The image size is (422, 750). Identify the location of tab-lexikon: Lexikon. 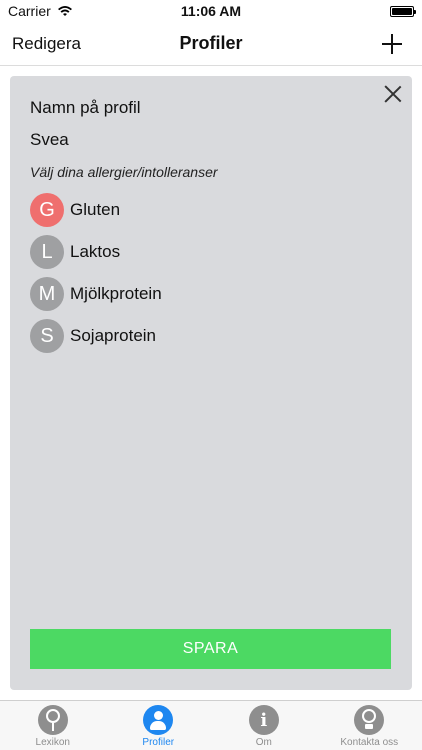
(53, 725).